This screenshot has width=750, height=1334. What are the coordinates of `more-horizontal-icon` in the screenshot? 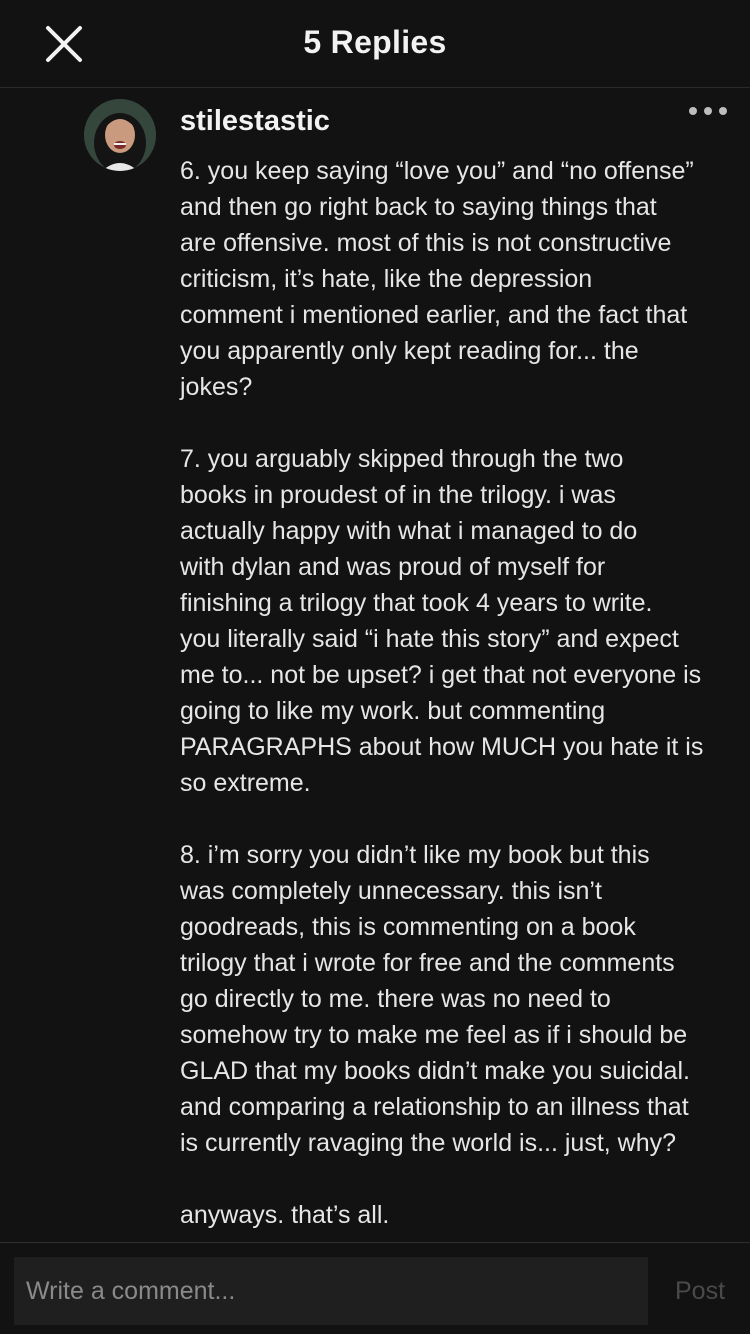 It's located at (708, 111).